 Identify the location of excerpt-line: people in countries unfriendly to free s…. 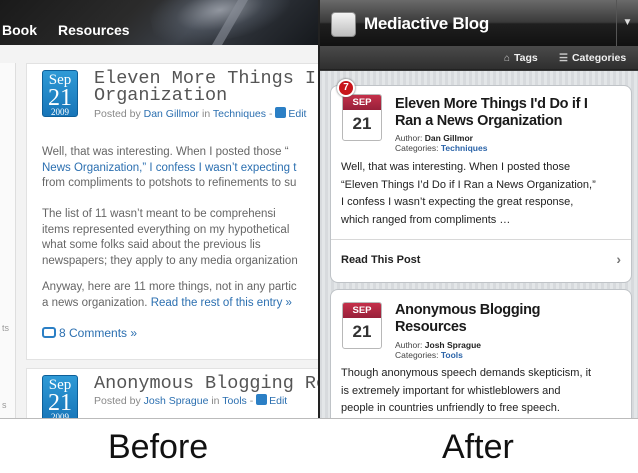
(450, 408).